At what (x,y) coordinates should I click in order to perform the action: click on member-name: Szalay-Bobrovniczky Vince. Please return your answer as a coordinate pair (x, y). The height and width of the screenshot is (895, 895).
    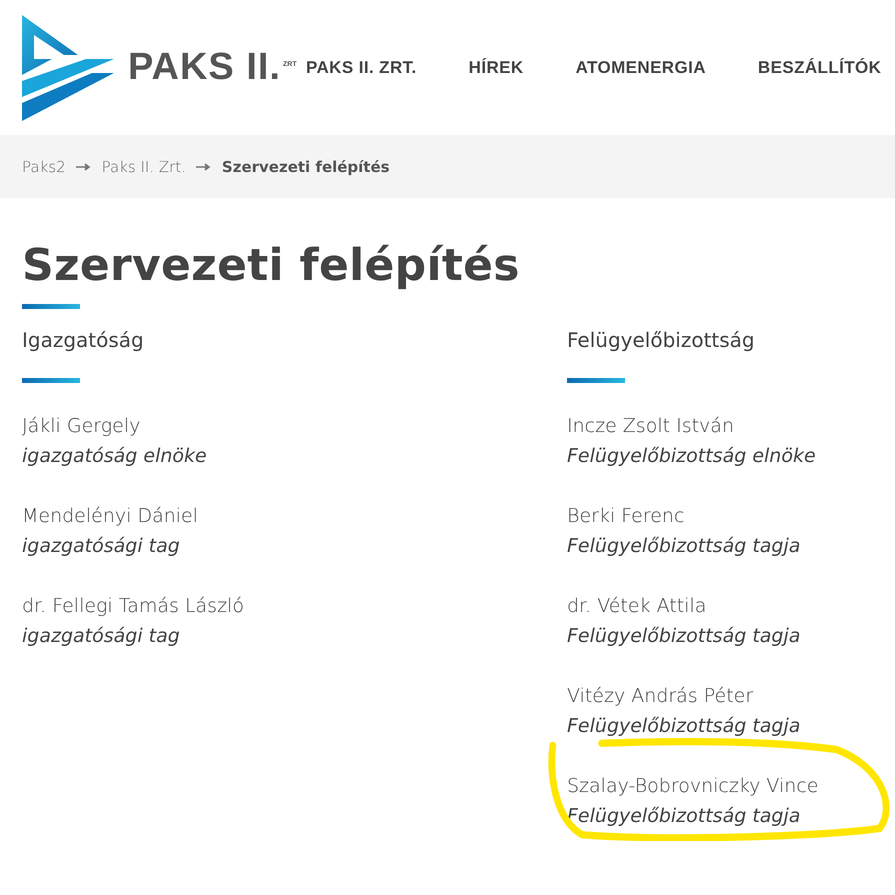
    Looking at the image, I should click on (693, 786).